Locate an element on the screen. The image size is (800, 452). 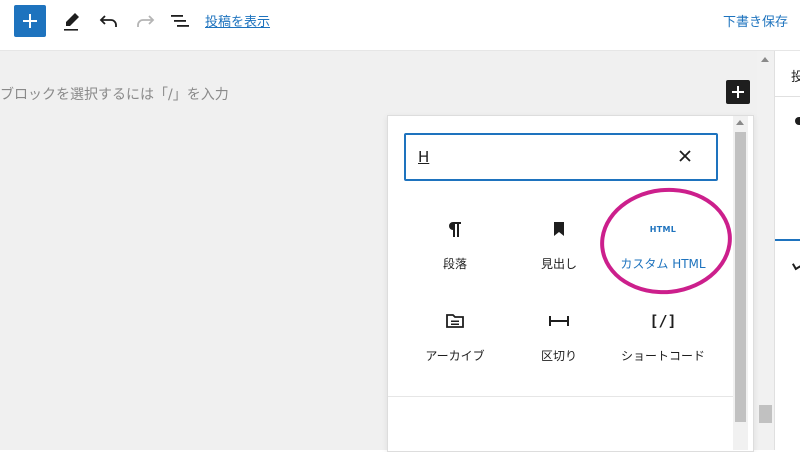
save-draft-button: 下書き保存 is located at coordinates (755, 20).